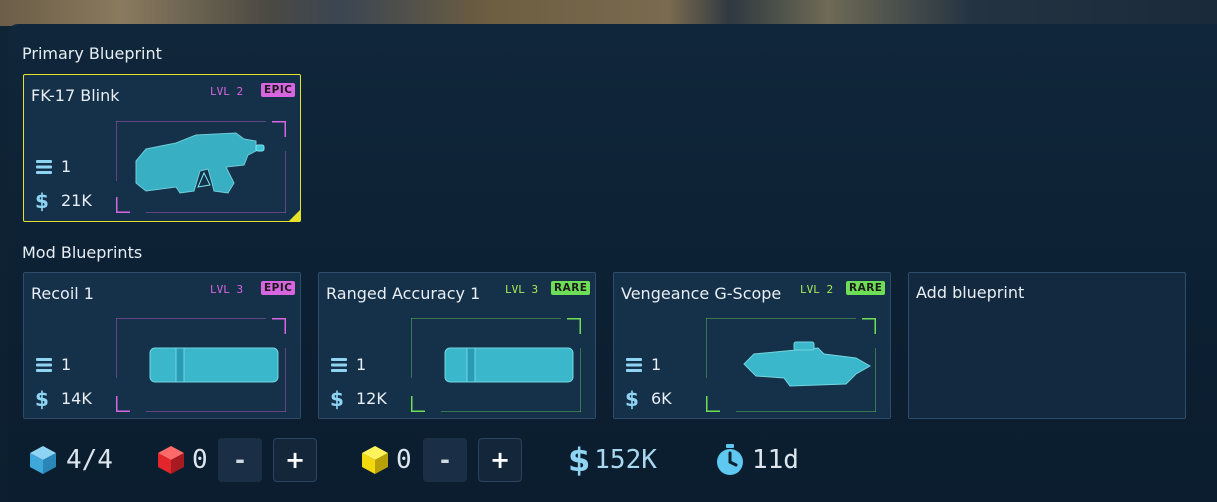  What do you see at coordinates (295, 460) in the screenshot?
I see `red-plus-button: +` at bounding box center [295, 460].